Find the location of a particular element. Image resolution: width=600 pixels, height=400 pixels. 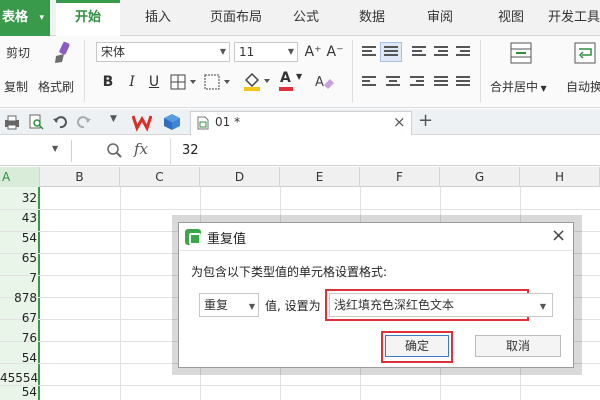

merge-center-label: 合并居中 is located at coordinates (514, 87).